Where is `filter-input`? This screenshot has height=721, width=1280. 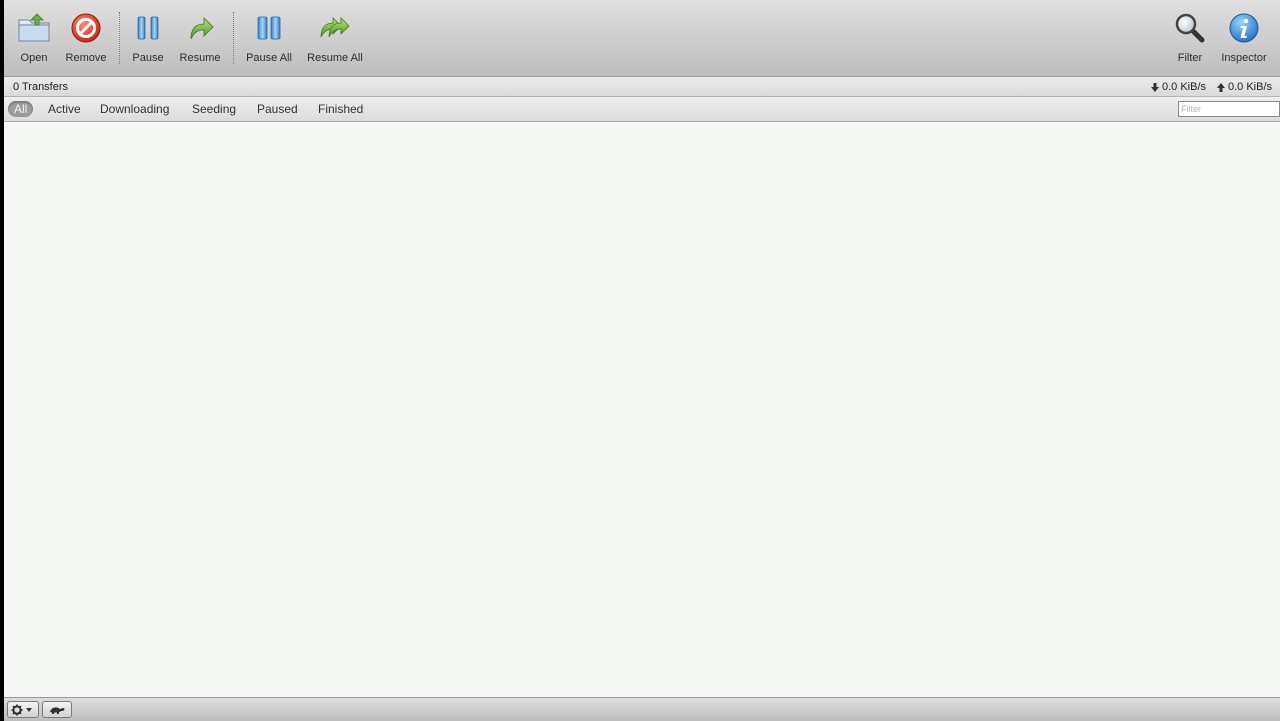 filter-input is located at coordinates (1229, 109).